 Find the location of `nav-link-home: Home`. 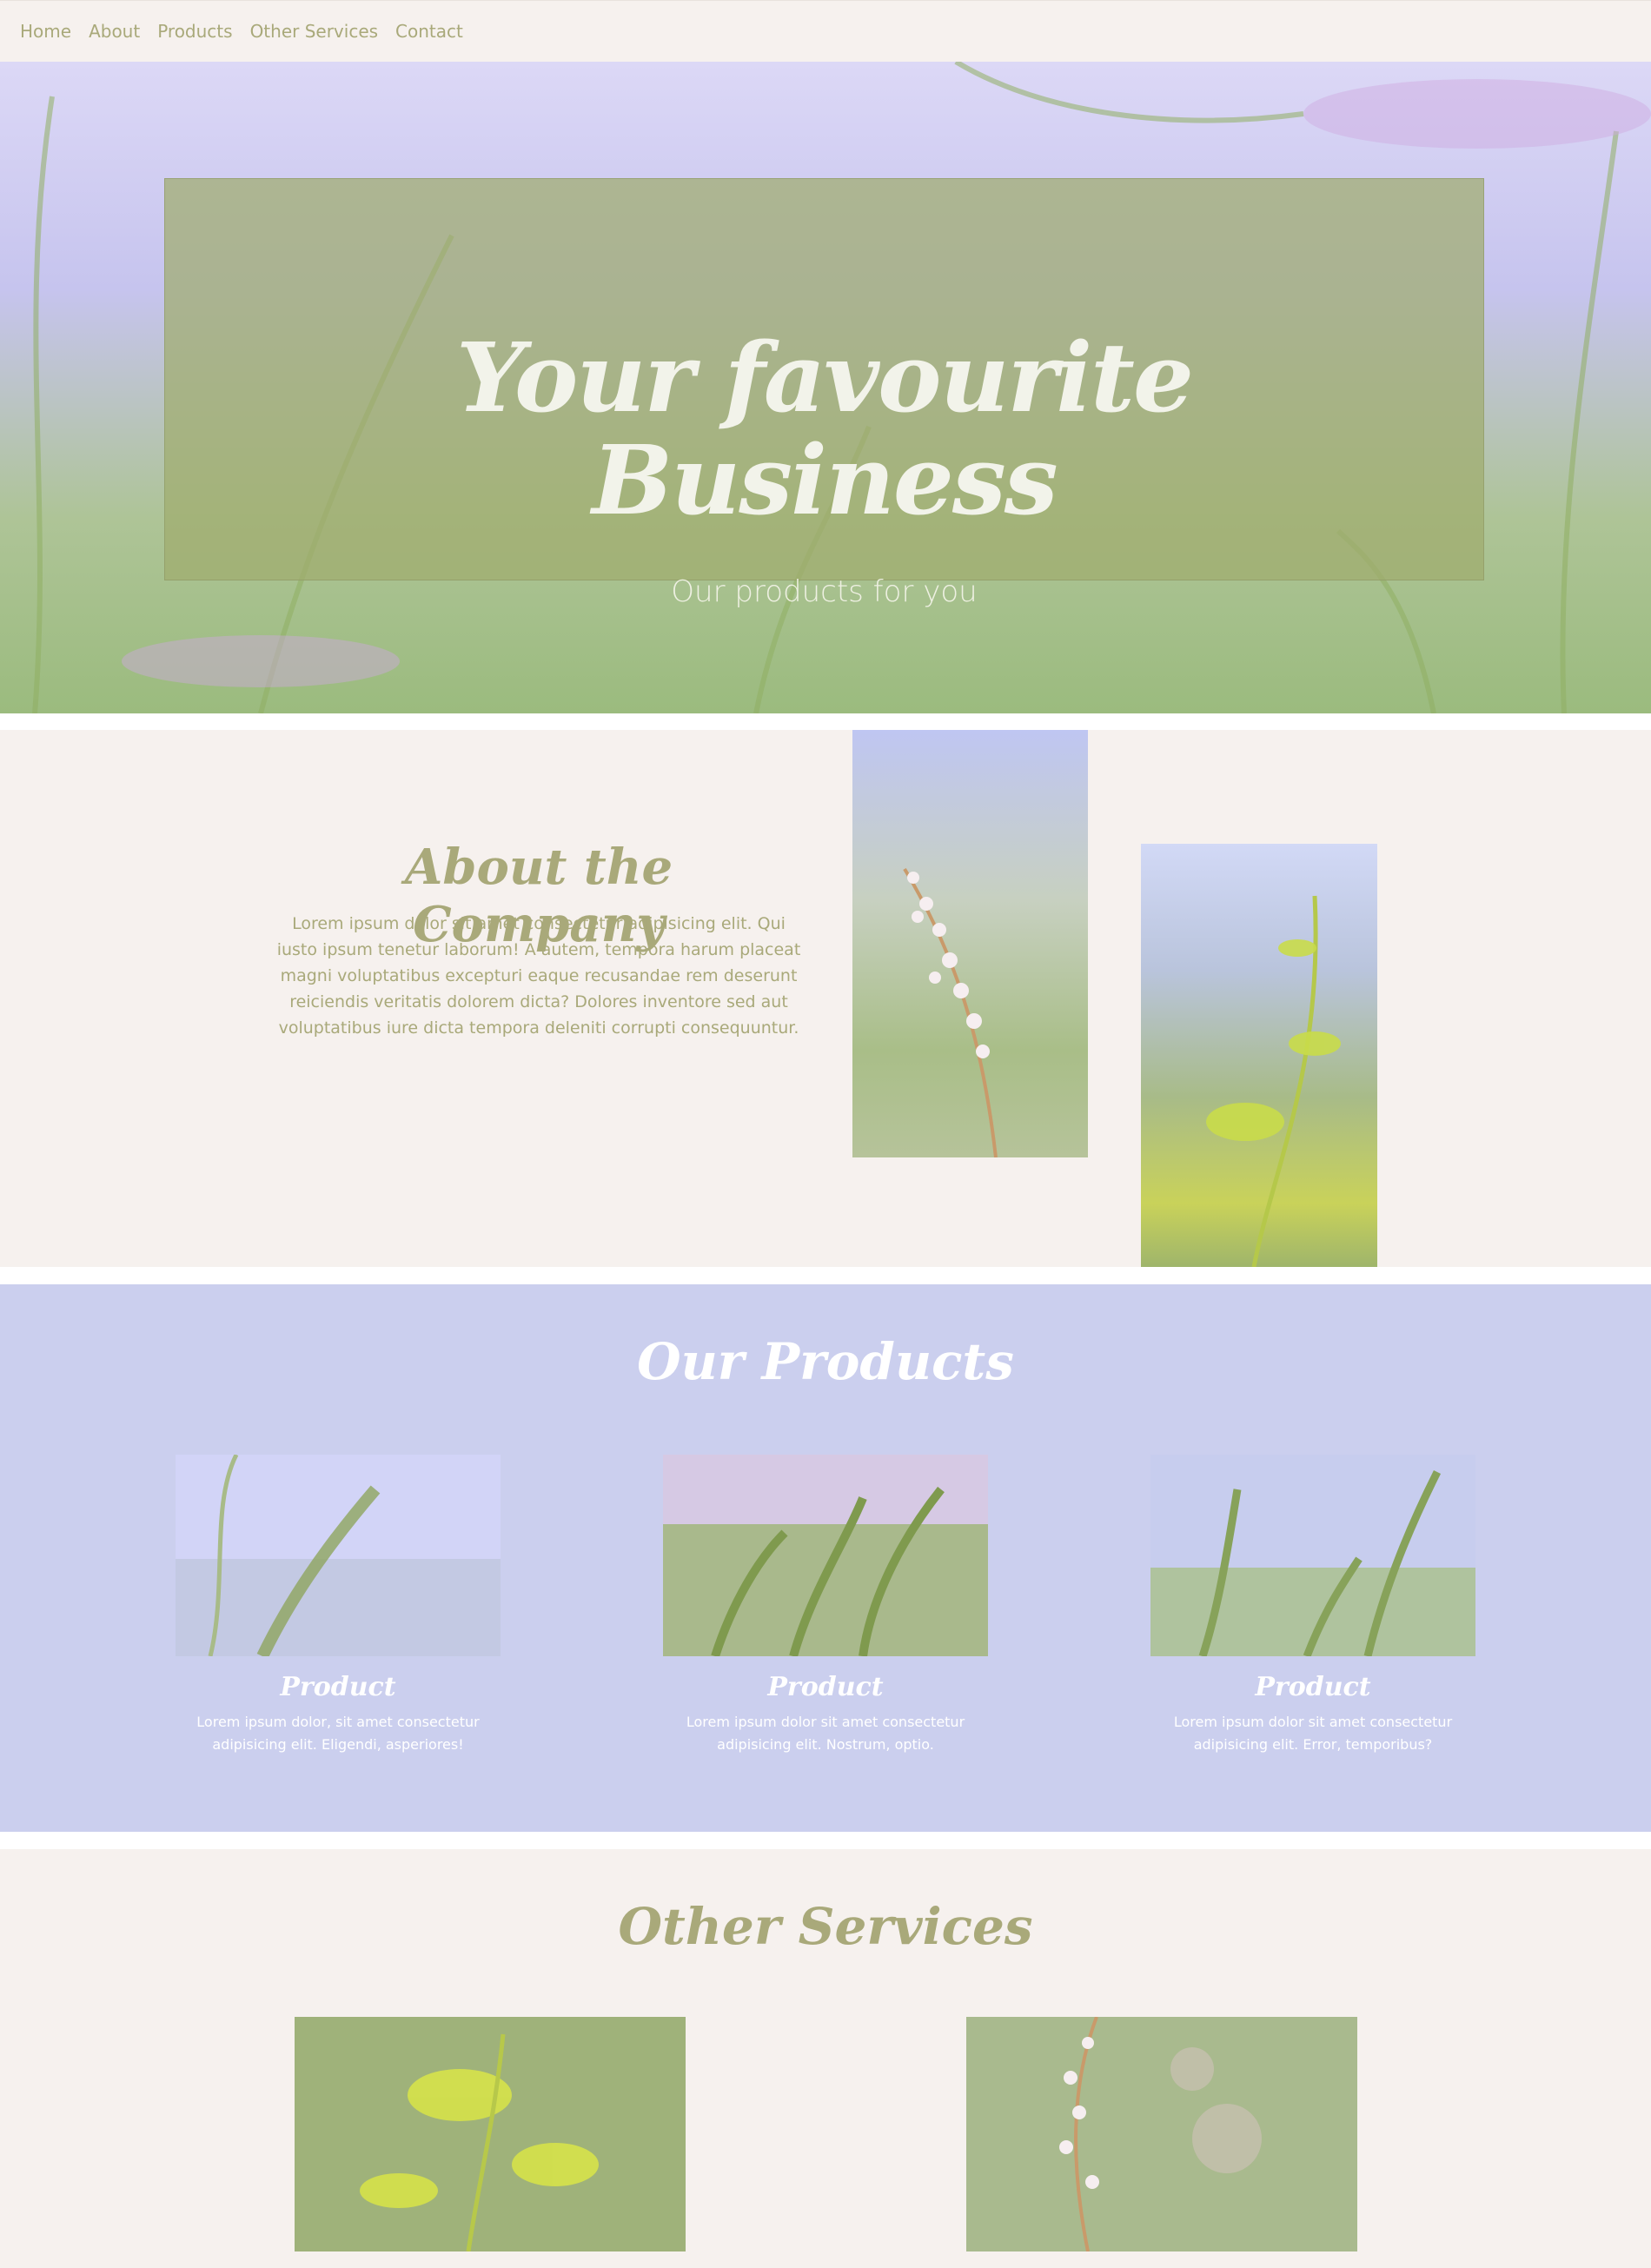

nav-link-home: Home is located at coordinates (45, 31).